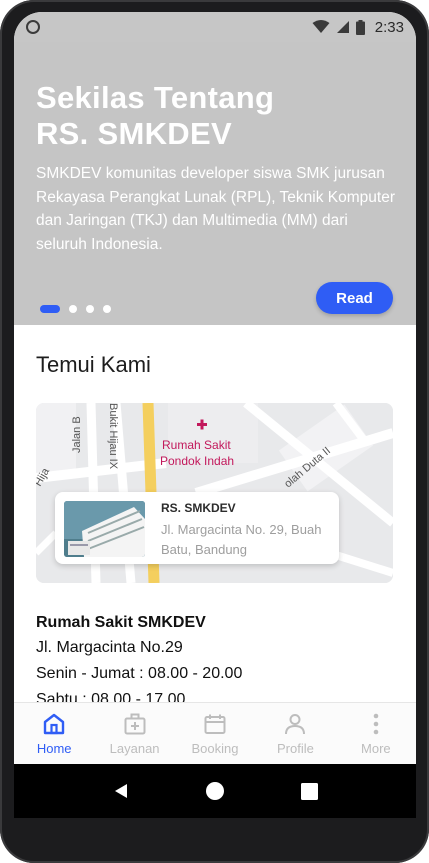 The width and height of the screenshot is (429, 863). Describe the element at coordinates (215, 748) in the screenshot. I see `nav-label: Booking` at that location.